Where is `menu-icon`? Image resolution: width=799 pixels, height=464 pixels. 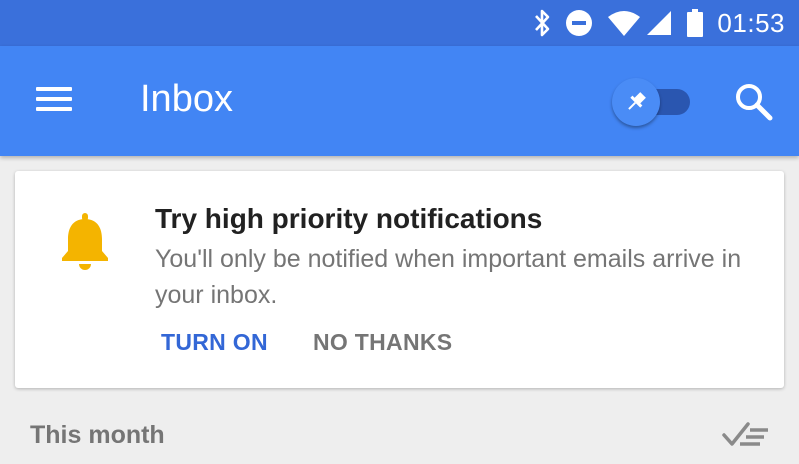 menu-icon is located at coordinates (54, 99).